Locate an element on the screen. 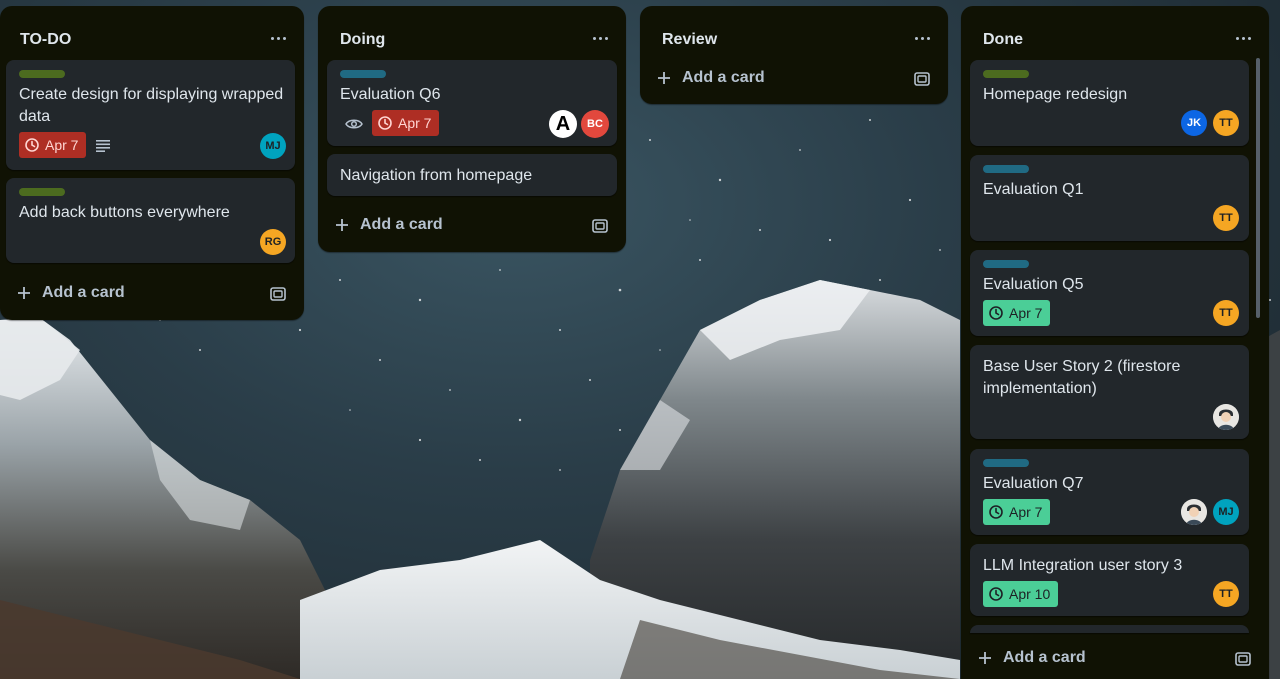  card-navigation-homepage: Navigation from homepage is located at coordinates (472, 175).